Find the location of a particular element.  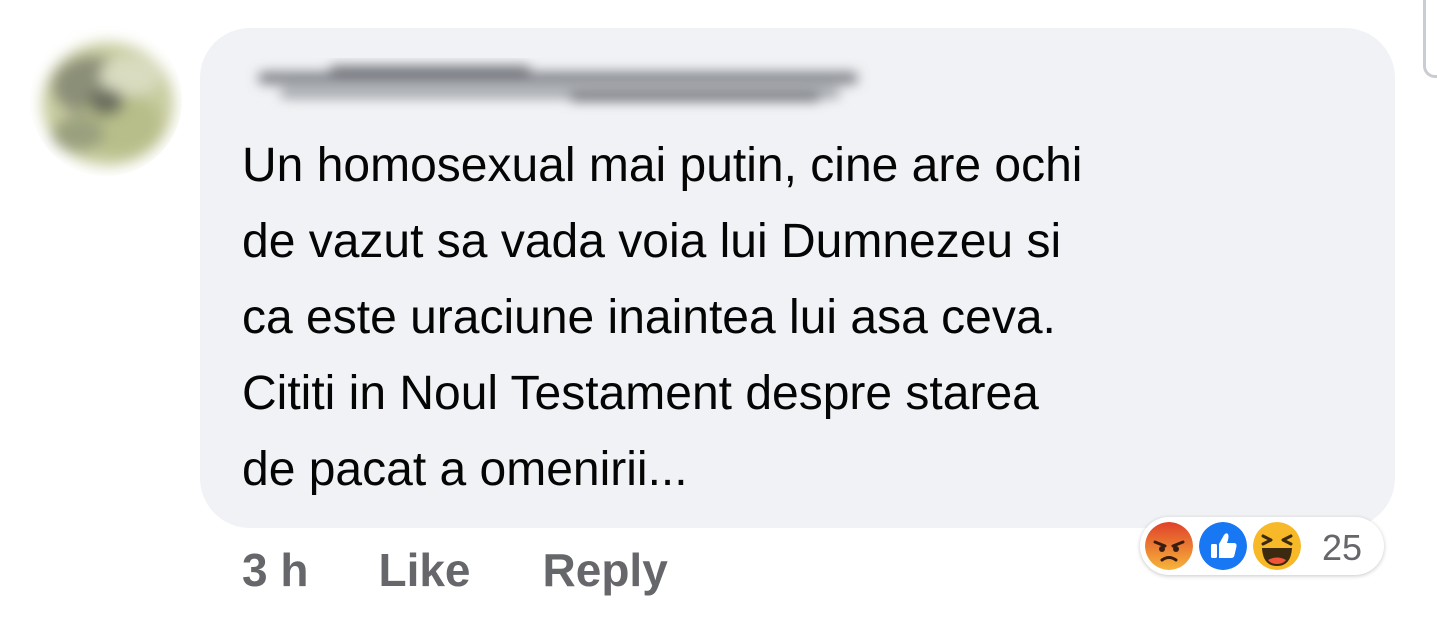

like-button: Like is located at coordinates (424, 570).